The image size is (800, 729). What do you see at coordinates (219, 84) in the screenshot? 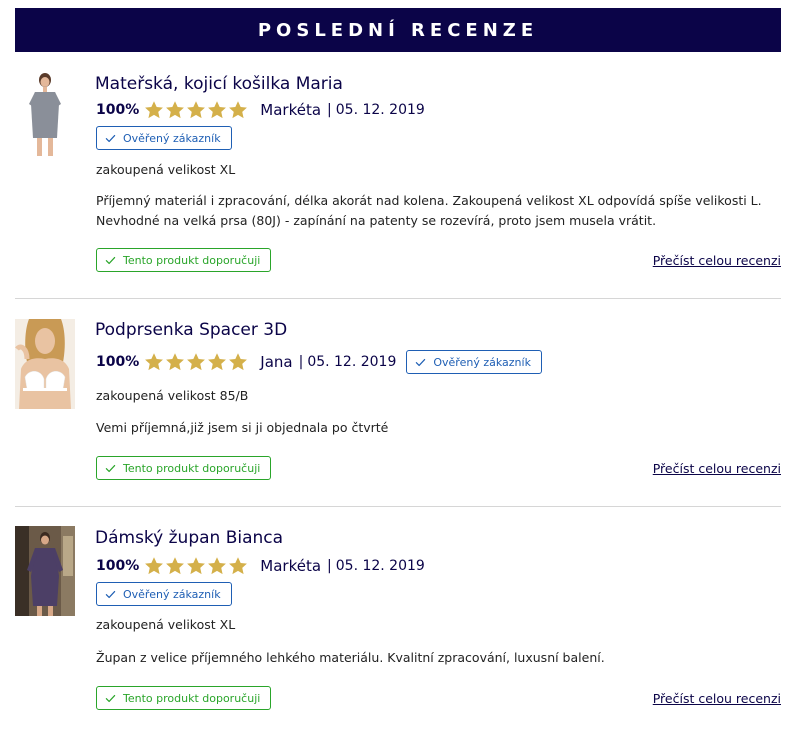
I see `product-title: Mateřská, kojicí košilka Maria` at bounding box center [219, 84].